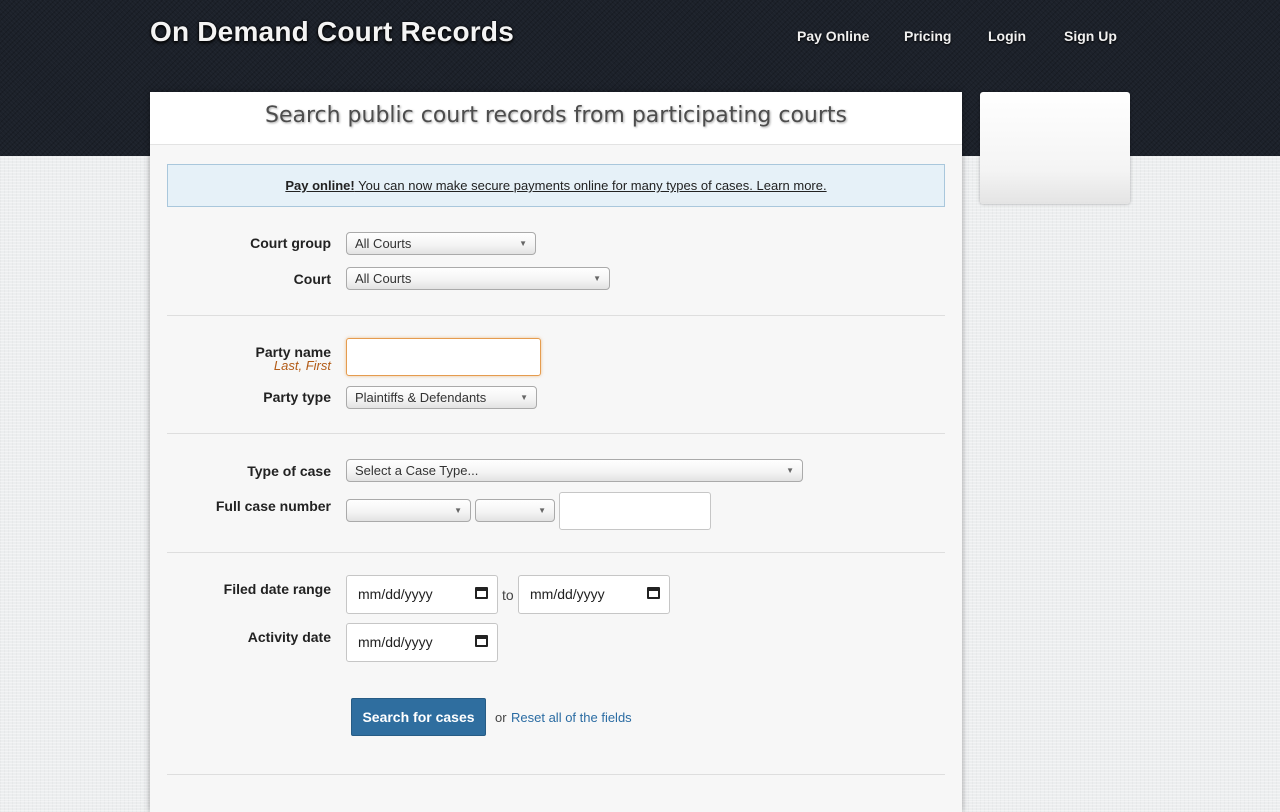 The width and height of the screenshot is (1280, 812). What do you see at coordinates (640, 38) in the screenshot?
I see `top-nav: Pay Online Pricing Login Sign Up` at bounding box center [640, 38].